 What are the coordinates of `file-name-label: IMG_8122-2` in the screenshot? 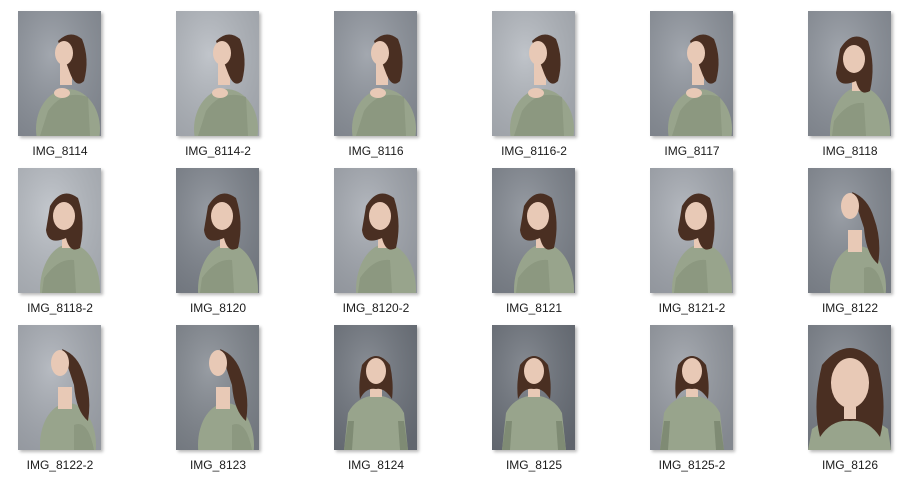 It's located at (60, 465).